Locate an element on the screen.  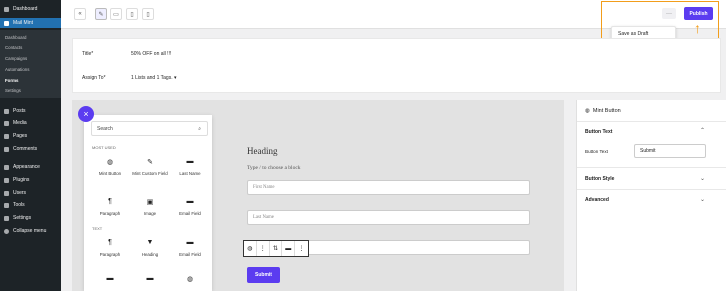
chevron-up-icon: ⌃ is located at coordinates (702, 130).